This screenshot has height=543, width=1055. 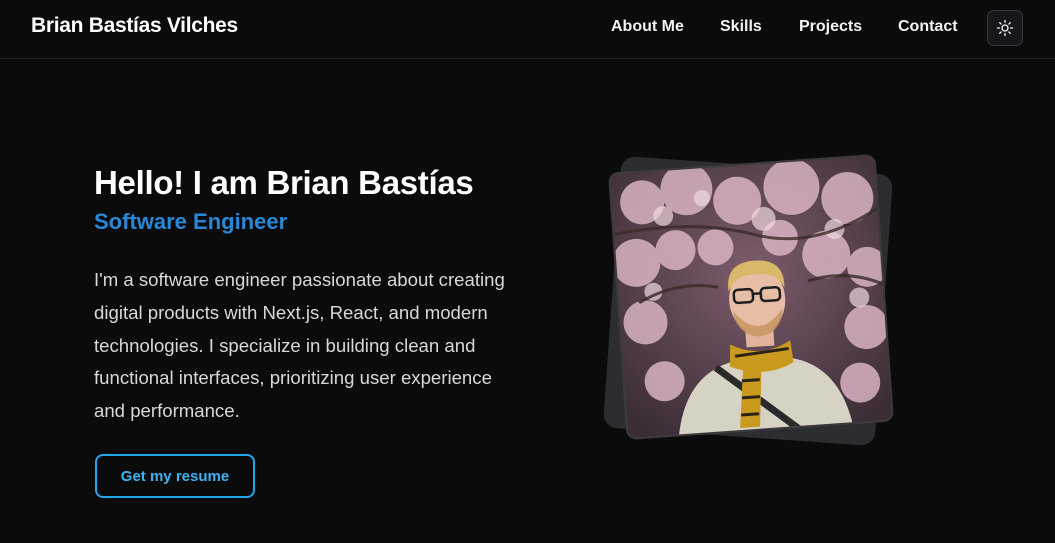 I want to click on nav-link-projects: Projects, so click(x=830, y=27).